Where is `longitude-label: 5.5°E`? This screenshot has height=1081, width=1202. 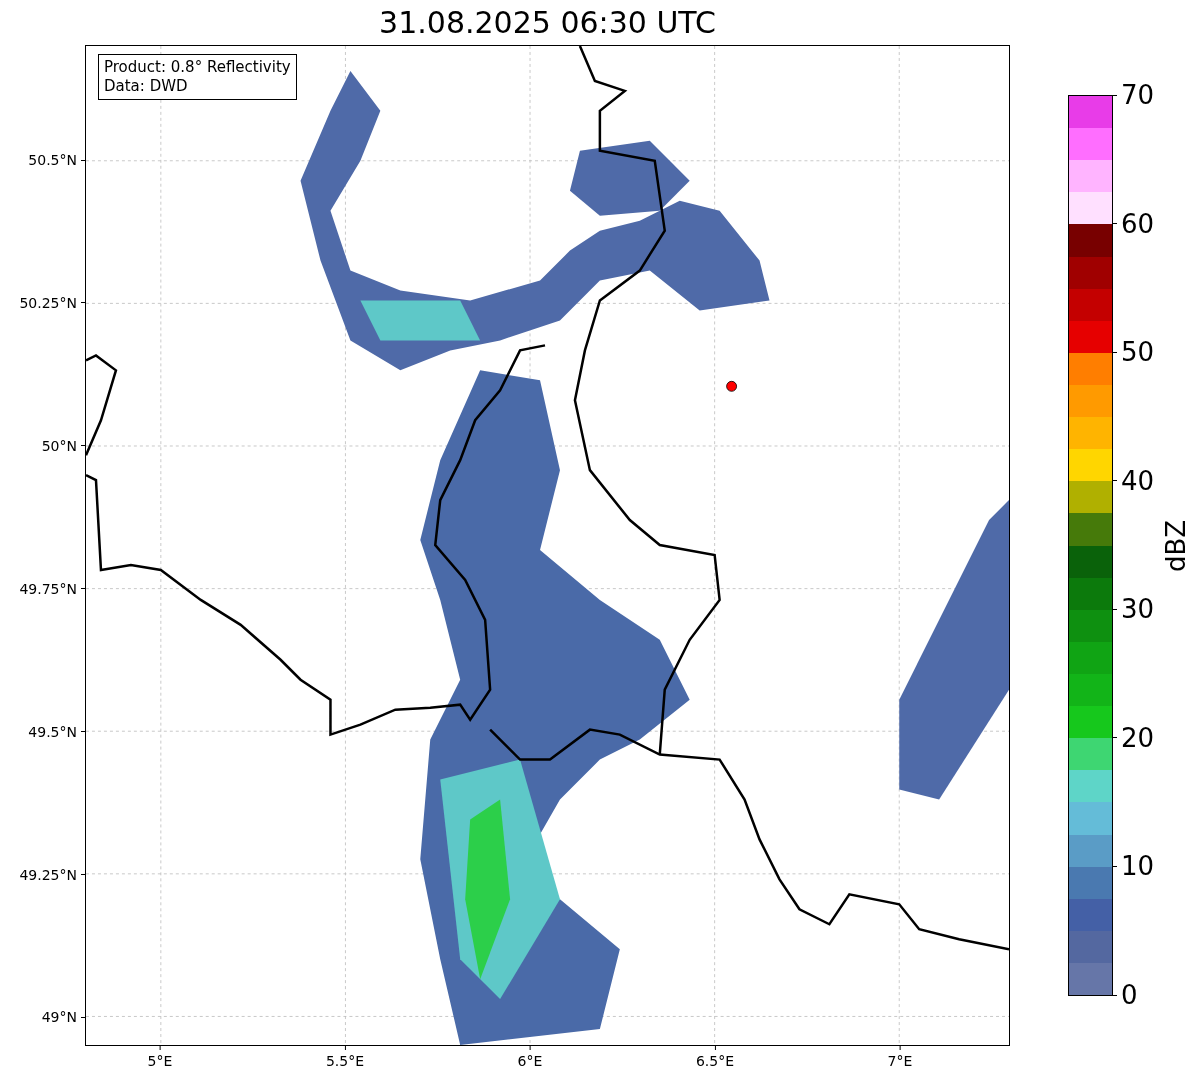
longitude-label: 5.5°E is located at coordinates (345, 1061).